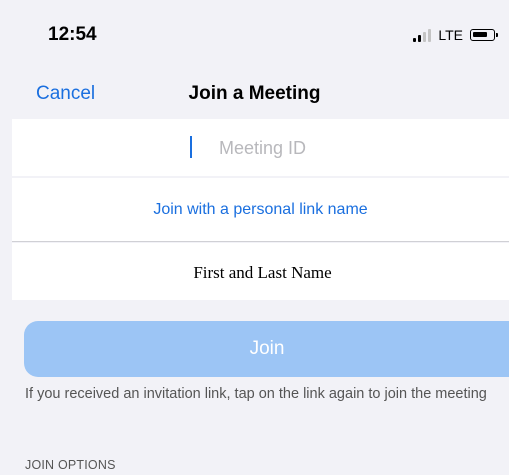 This screenshot has width=509, height=475. I want to click on personal-link-row: Join with a personal link name, so click(260, 210).